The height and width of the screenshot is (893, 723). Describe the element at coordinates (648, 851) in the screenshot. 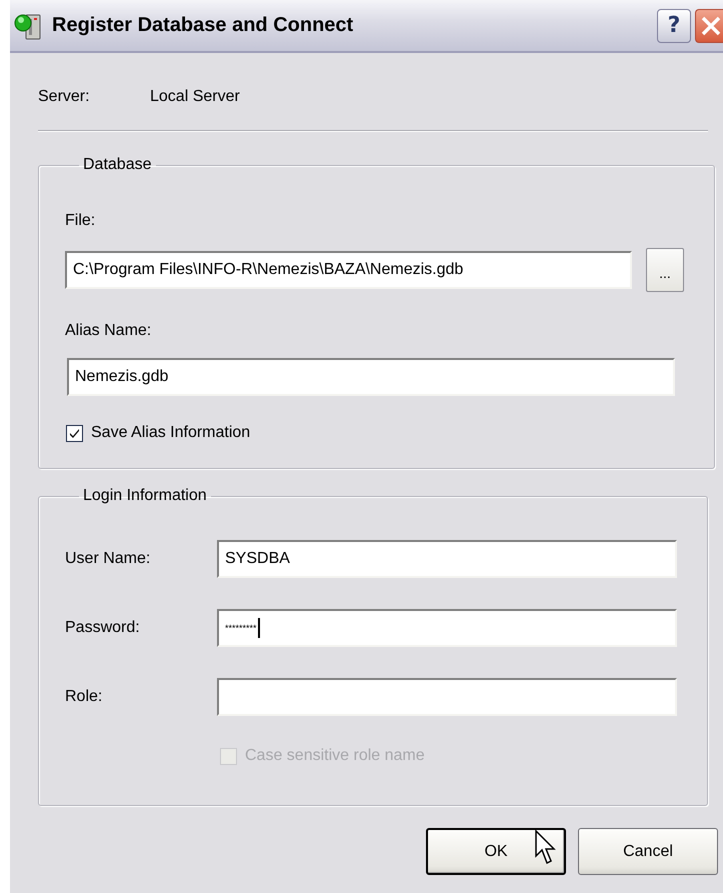

I see `dialog-button: Cancel` at that location.